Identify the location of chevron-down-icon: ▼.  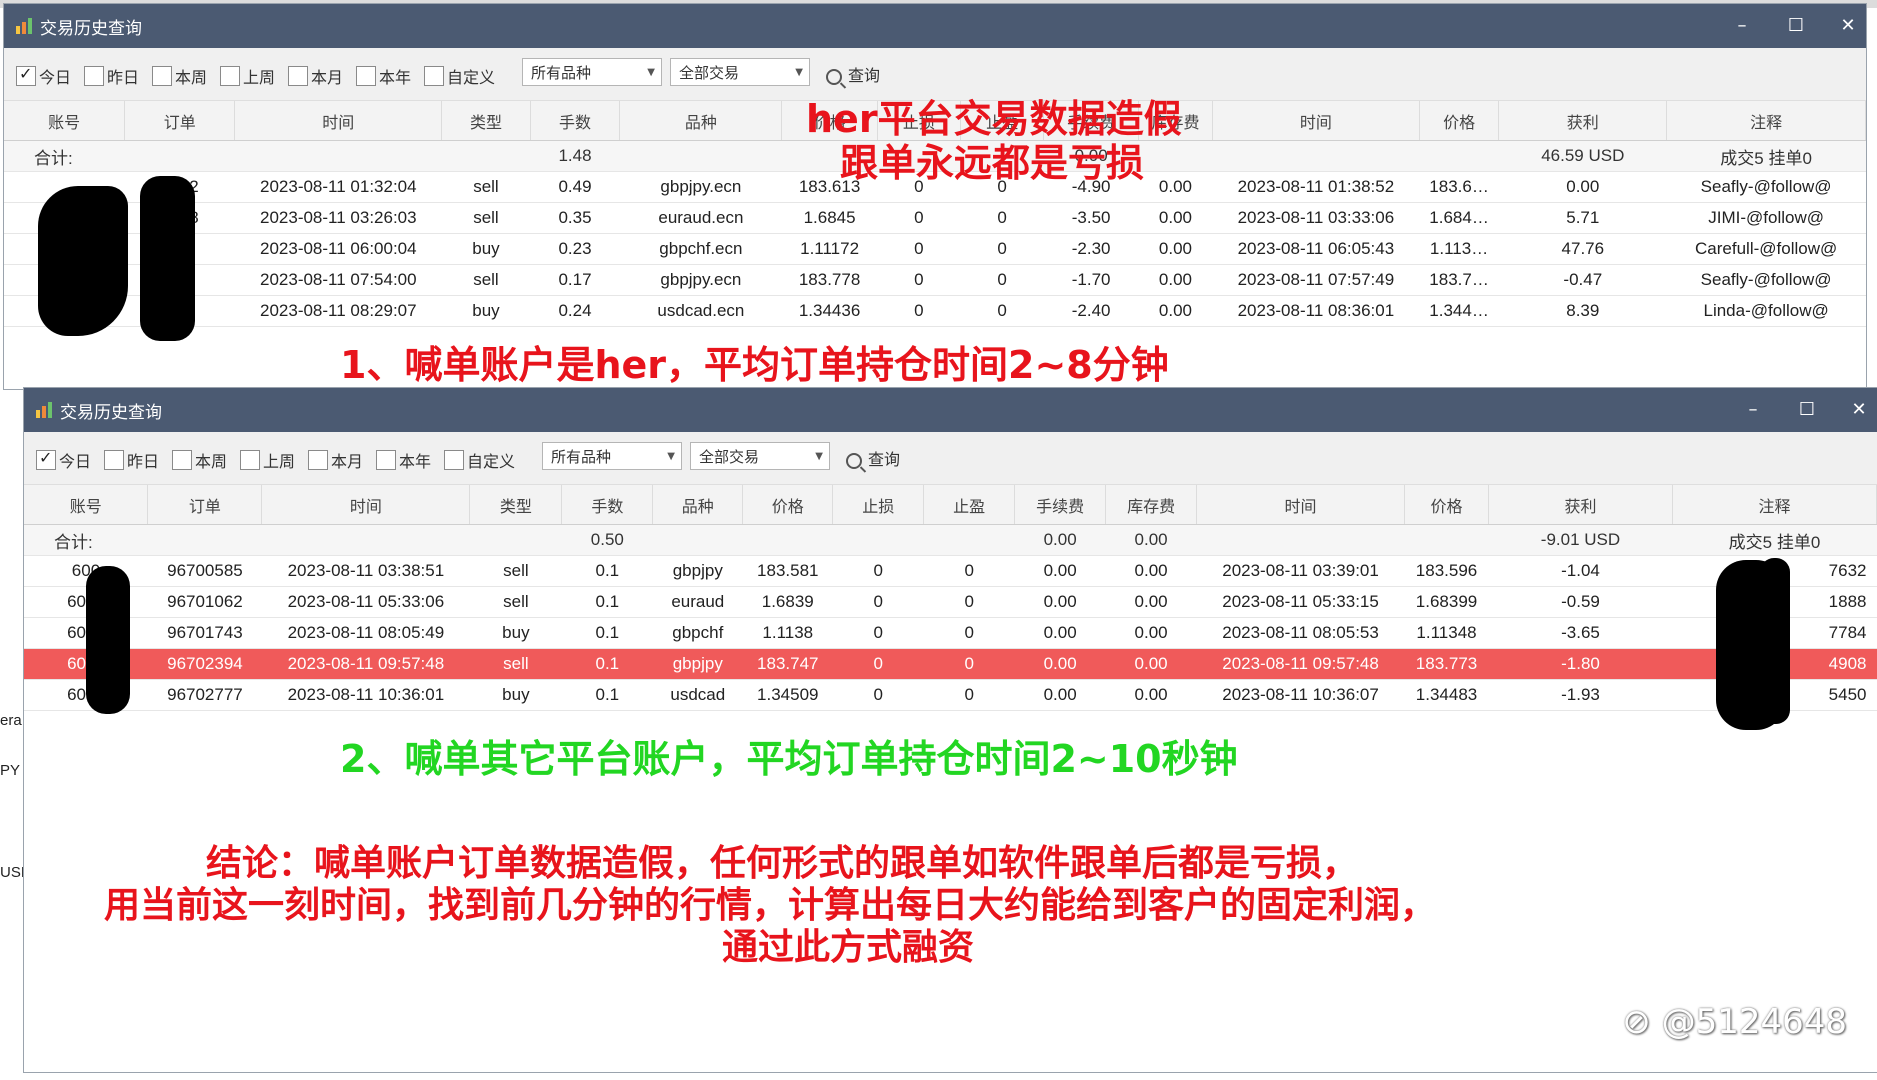
(819, 456).